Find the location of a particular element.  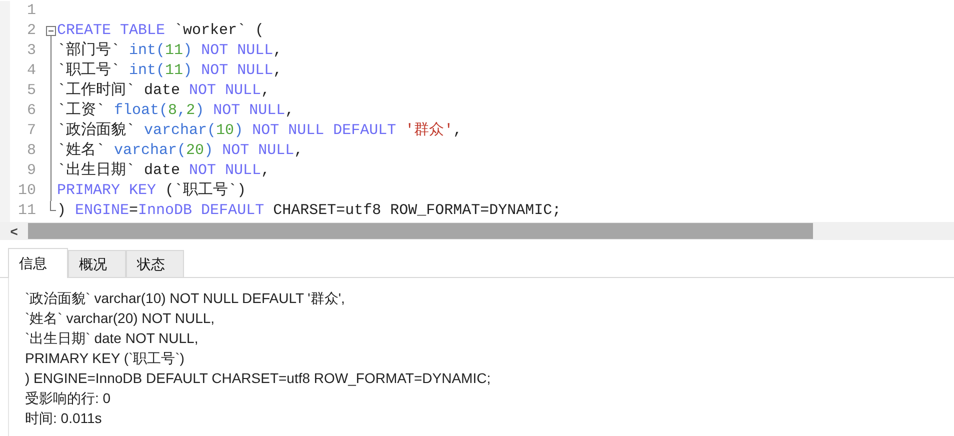

output-line: PRIMARY KEY (`职工号`) is located at coordinates (105, 358).